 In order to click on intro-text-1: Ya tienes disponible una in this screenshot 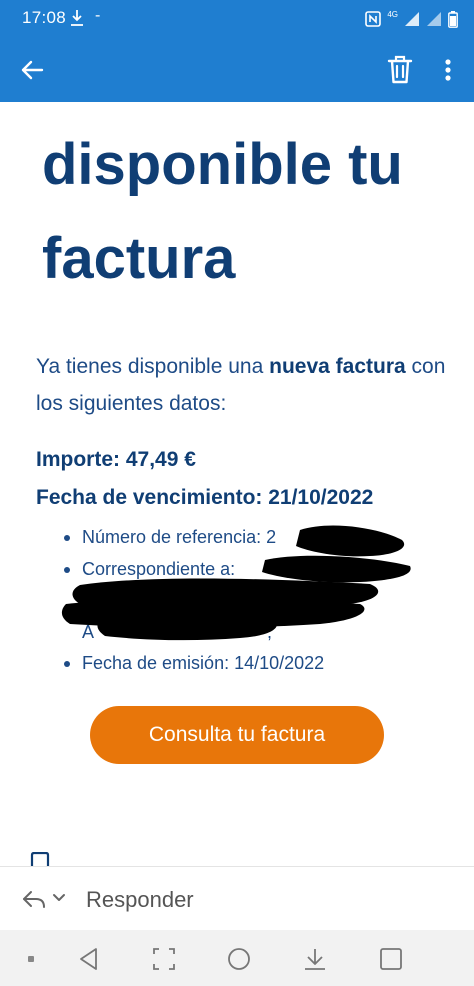, I will do `click(153, 366)`.